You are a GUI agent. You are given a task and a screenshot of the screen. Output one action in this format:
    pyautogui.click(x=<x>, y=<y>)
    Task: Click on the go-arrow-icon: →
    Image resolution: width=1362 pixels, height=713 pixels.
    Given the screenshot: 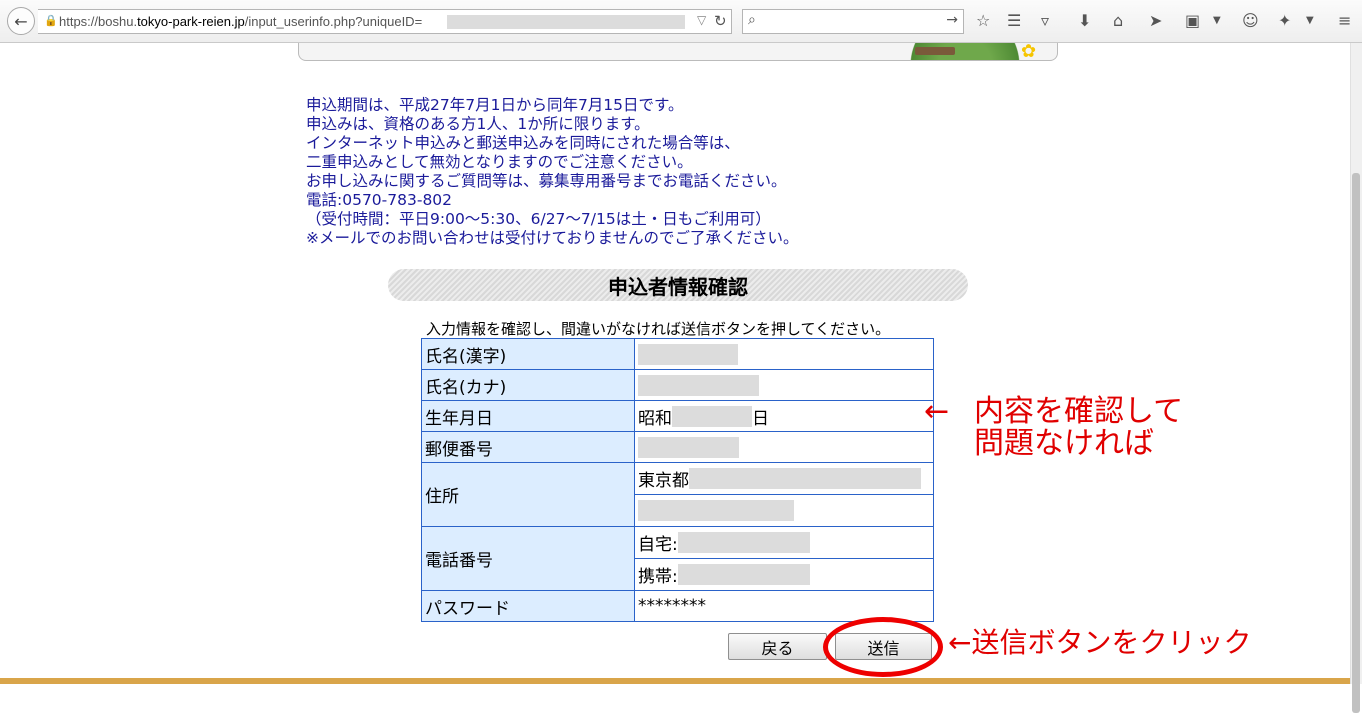 What is the action you would take?
    pyautogui.click(x=952, y=20)
    